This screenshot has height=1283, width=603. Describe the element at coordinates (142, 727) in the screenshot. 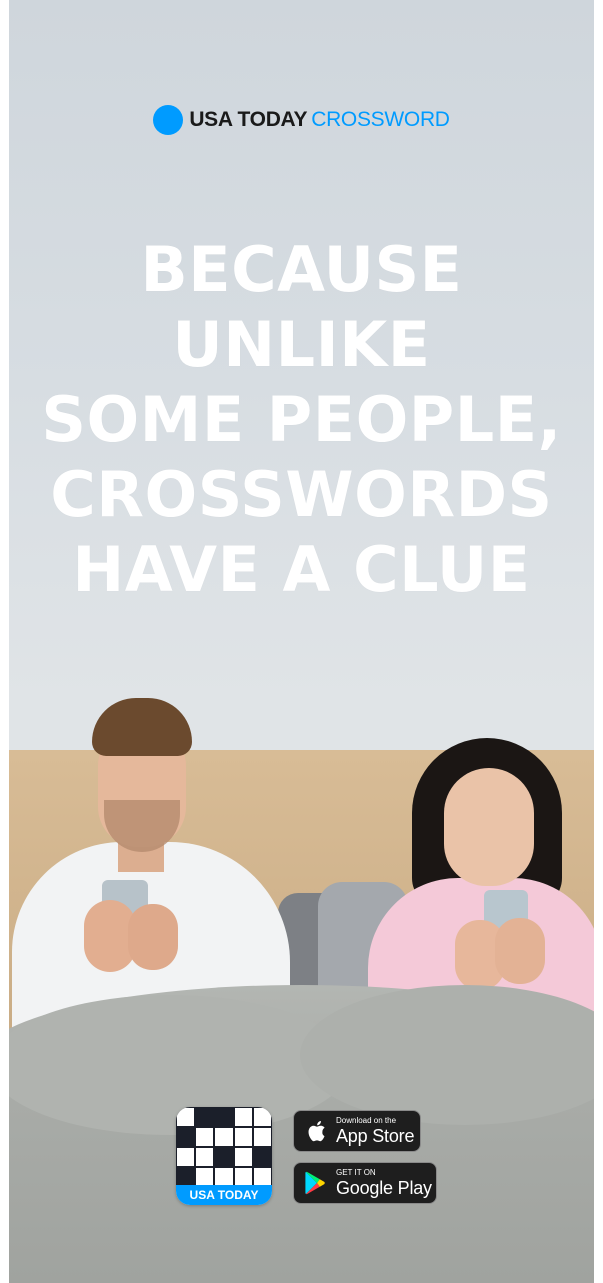

I see `man-hair` at that location.